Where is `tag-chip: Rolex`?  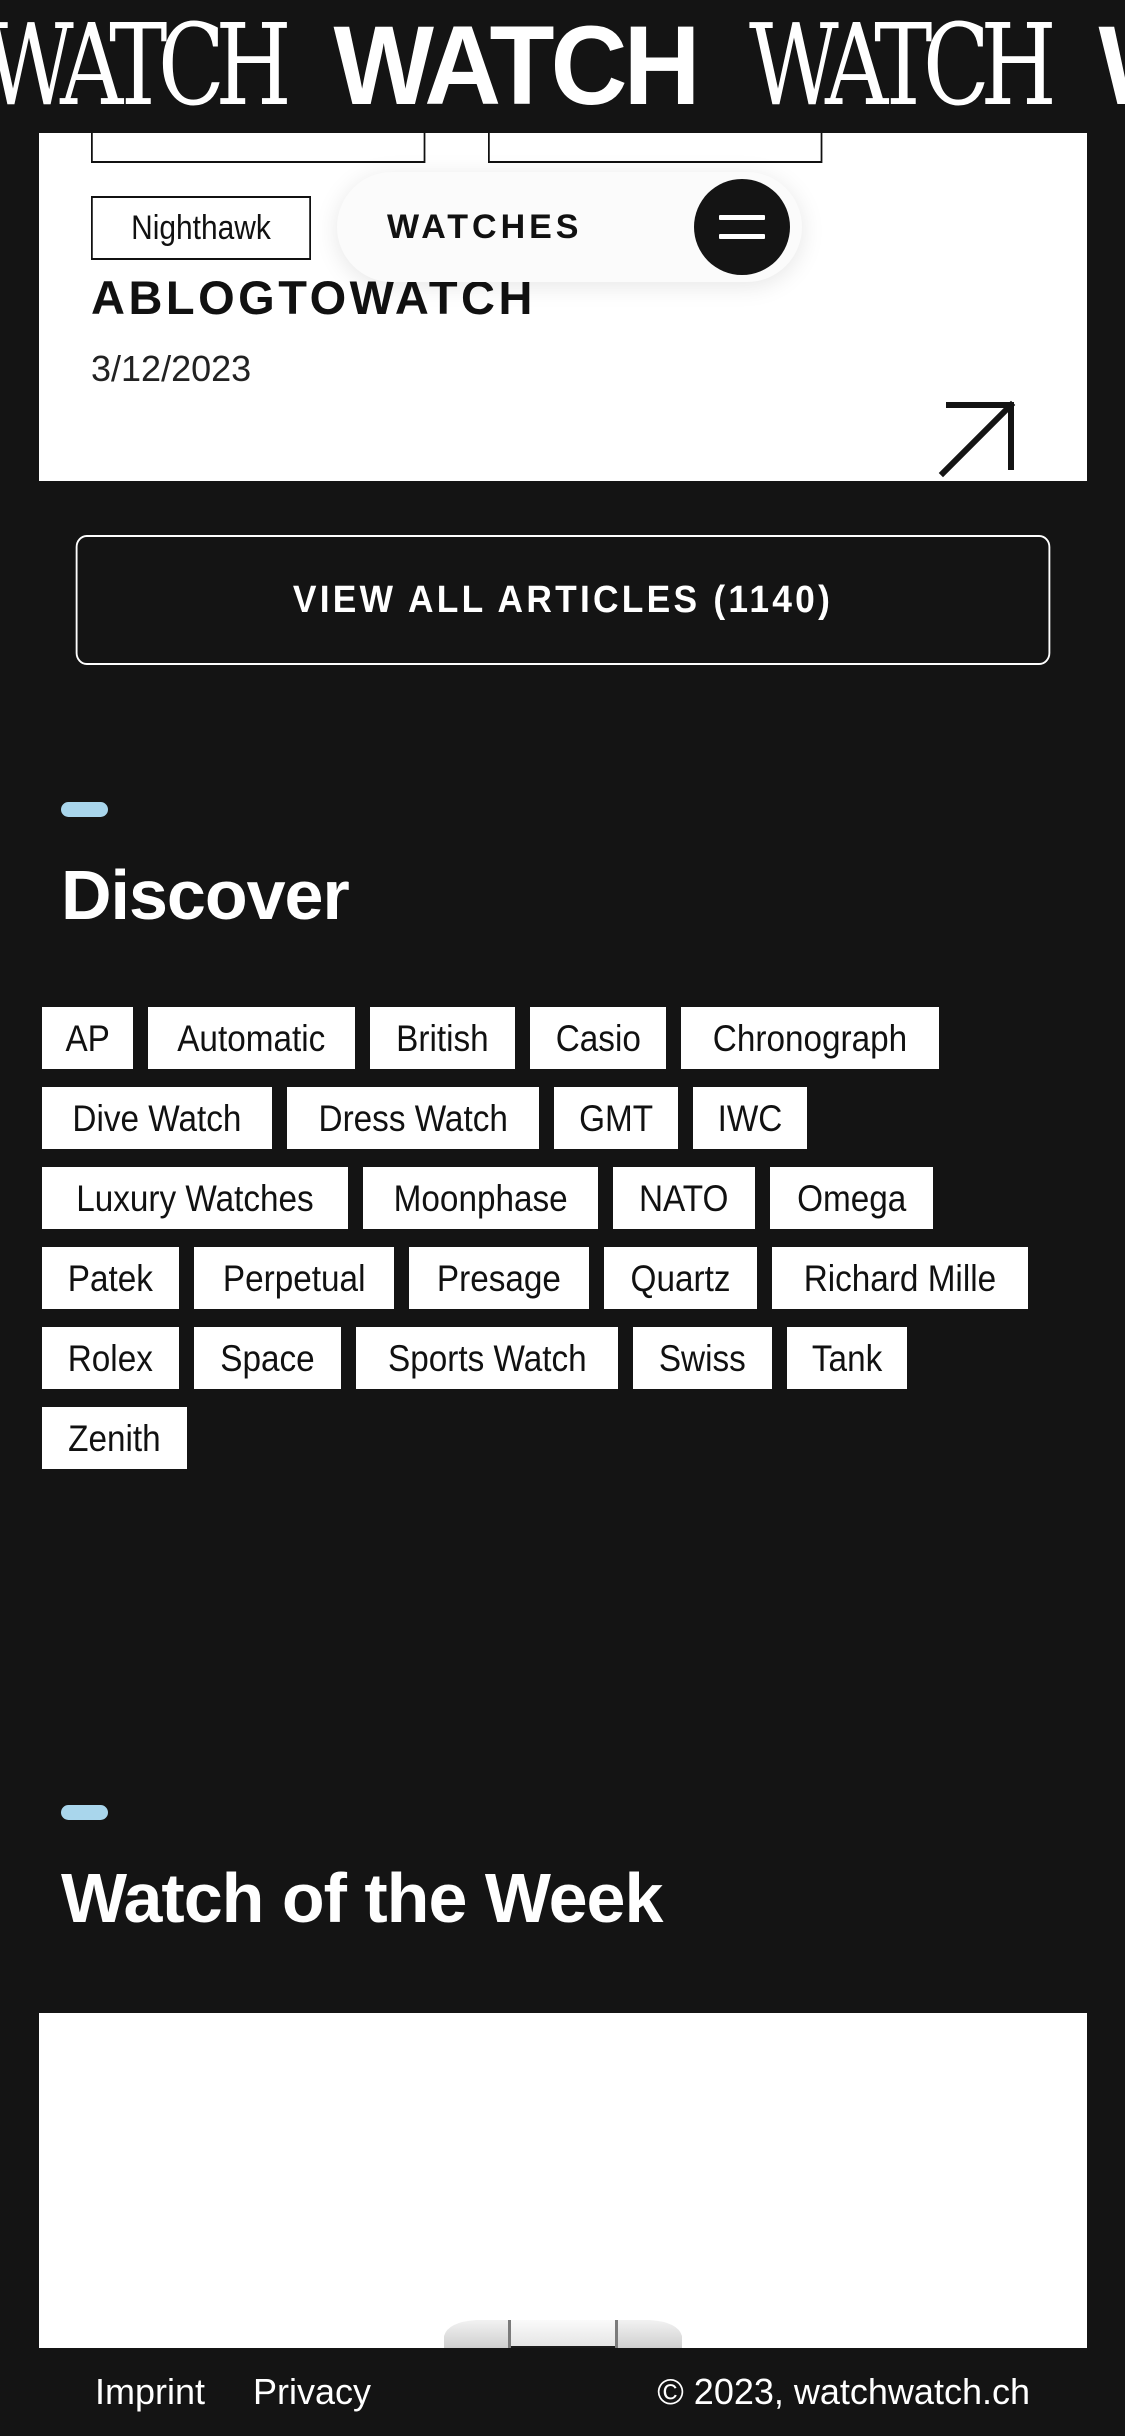
tag-chip: Rolex is located at coordinates (110, 1358).